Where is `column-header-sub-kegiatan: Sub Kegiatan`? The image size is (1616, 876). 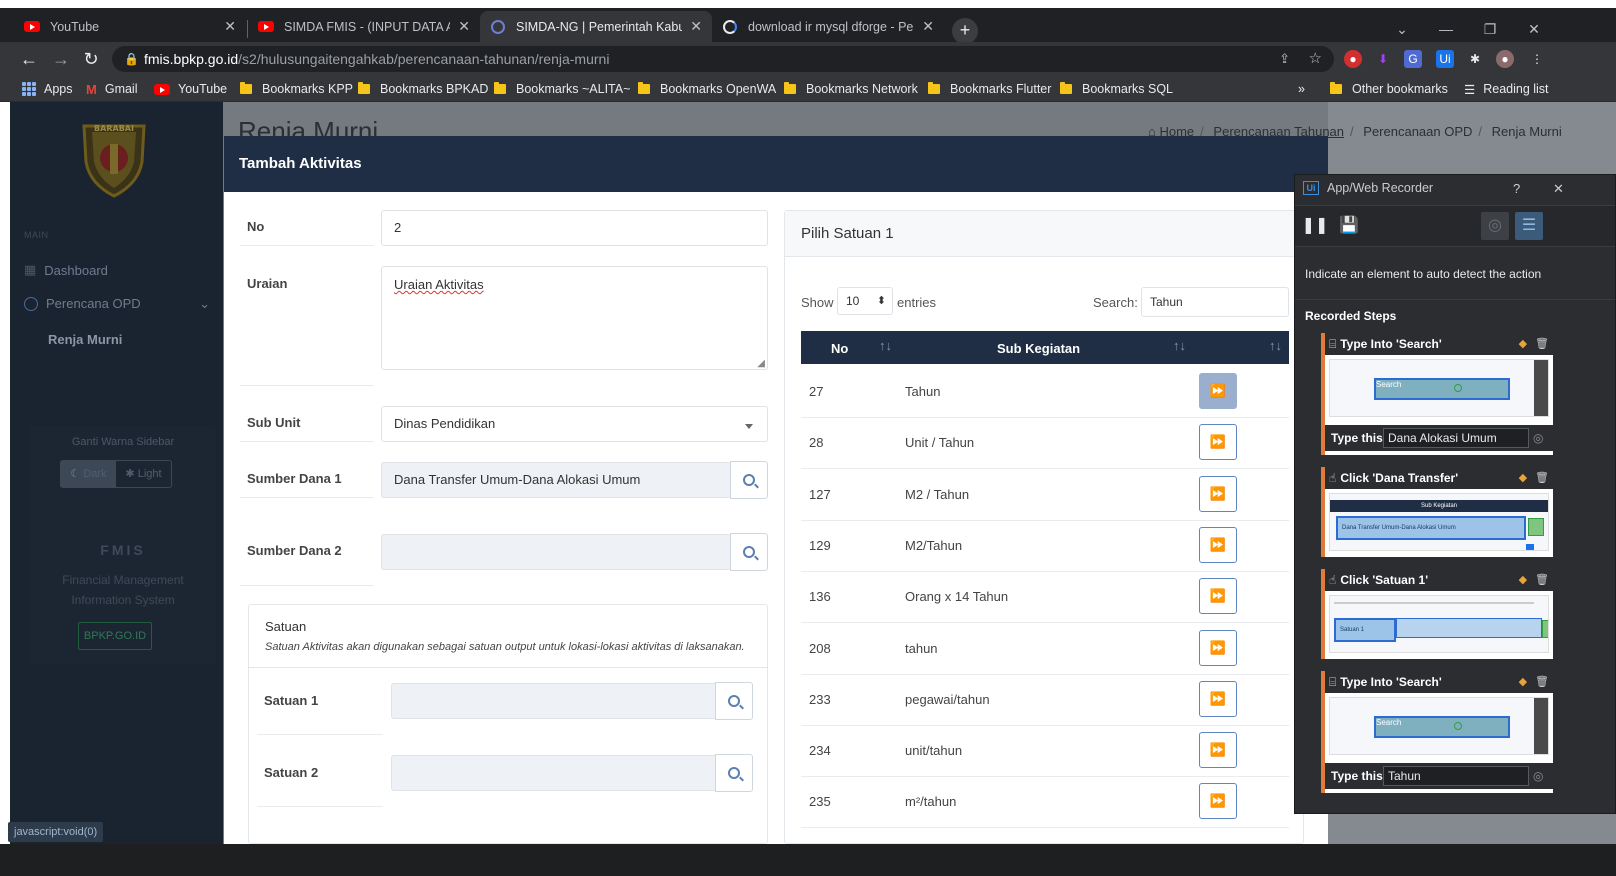
column-header-sub-kegiatan: Sub Kegiatan is located at coordinates (1038, 348).